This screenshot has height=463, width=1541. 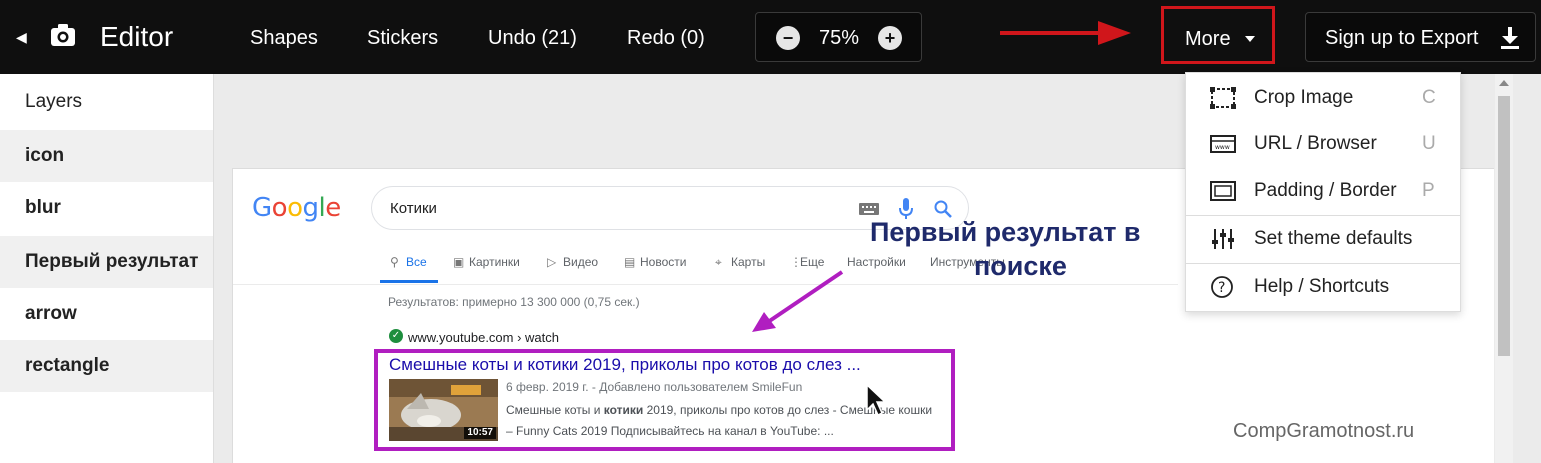 I want to click on more-label: More, so click(x=1208, y=39).